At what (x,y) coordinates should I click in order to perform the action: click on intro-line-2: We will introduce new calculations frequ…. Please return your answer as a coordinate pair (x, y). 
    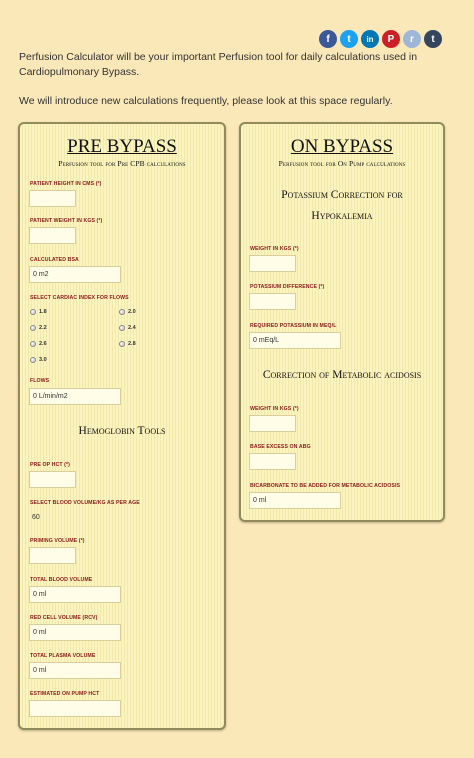
    Looking at the image, I should click on (206, 101).